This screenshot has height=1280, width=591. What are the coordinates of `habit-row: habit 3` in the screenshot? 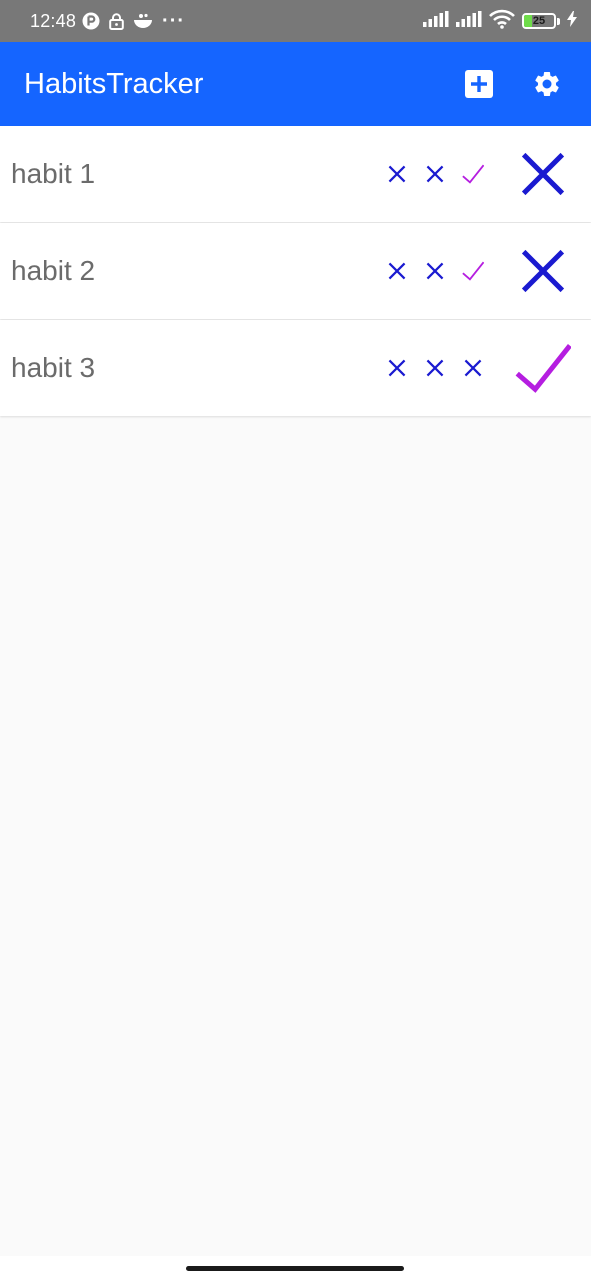 It's located at (295, 368).